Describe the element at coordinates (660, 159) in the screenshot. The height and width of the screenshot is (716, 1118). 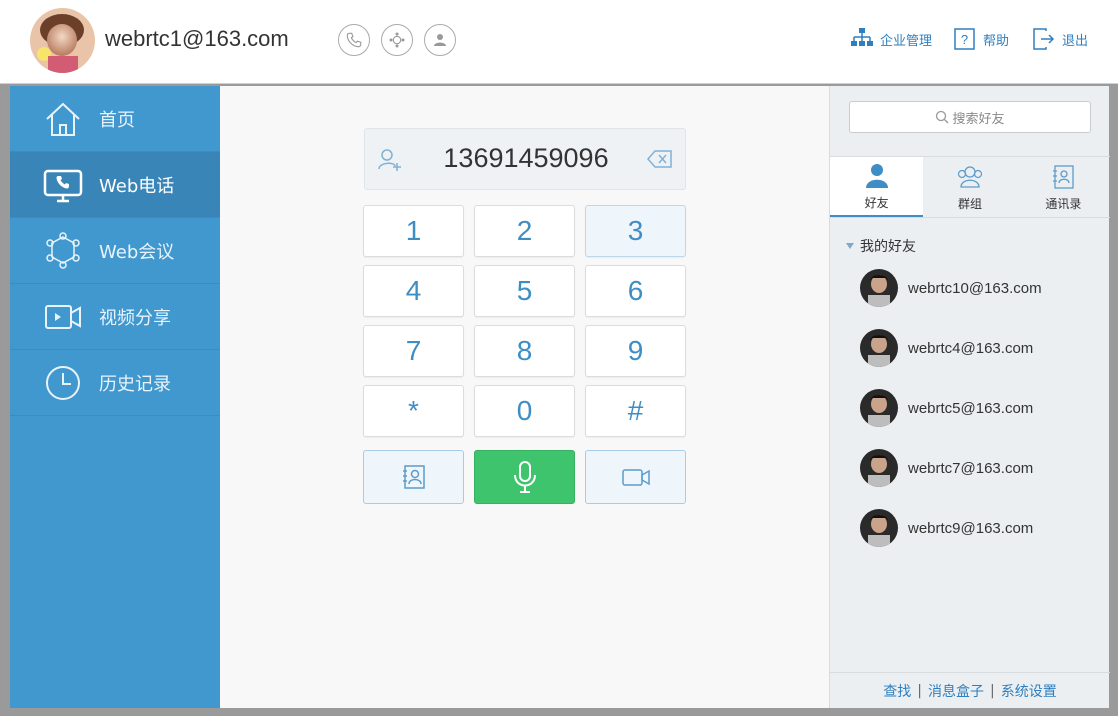
I see `backspace-icon` at that location.